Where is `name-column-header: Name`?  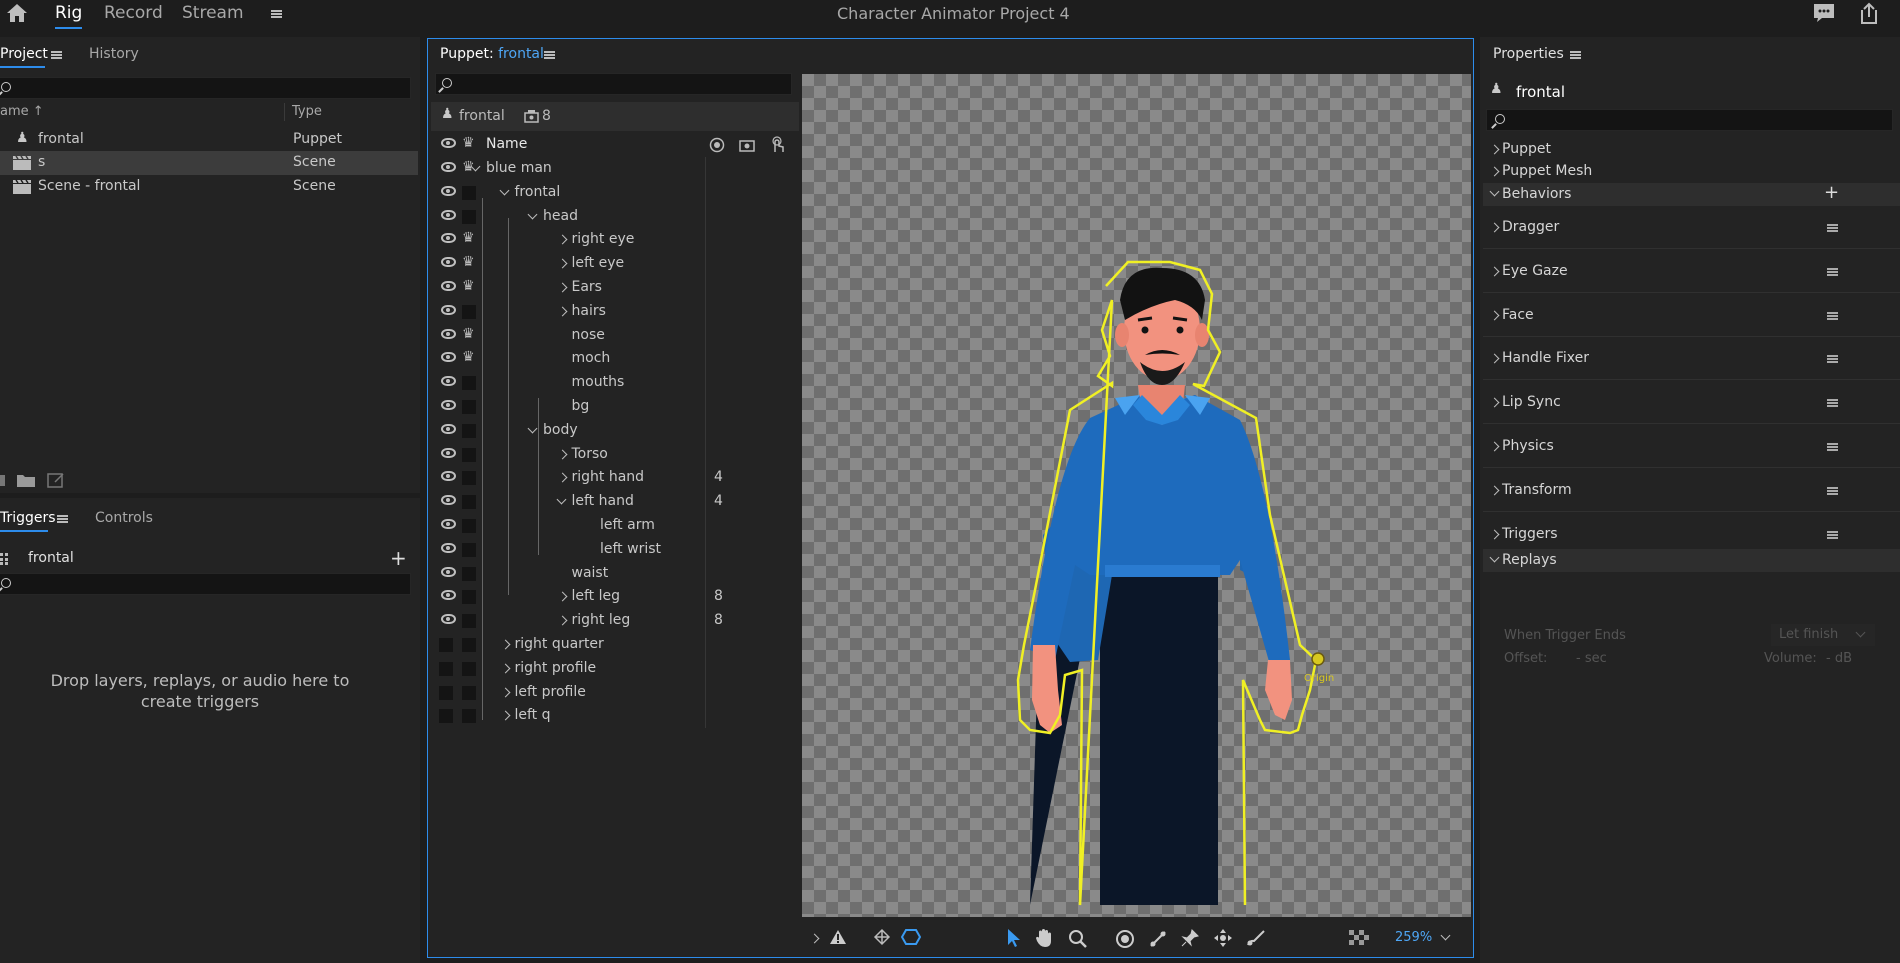 name-column-header: Name is located at coordinates (506, 144).